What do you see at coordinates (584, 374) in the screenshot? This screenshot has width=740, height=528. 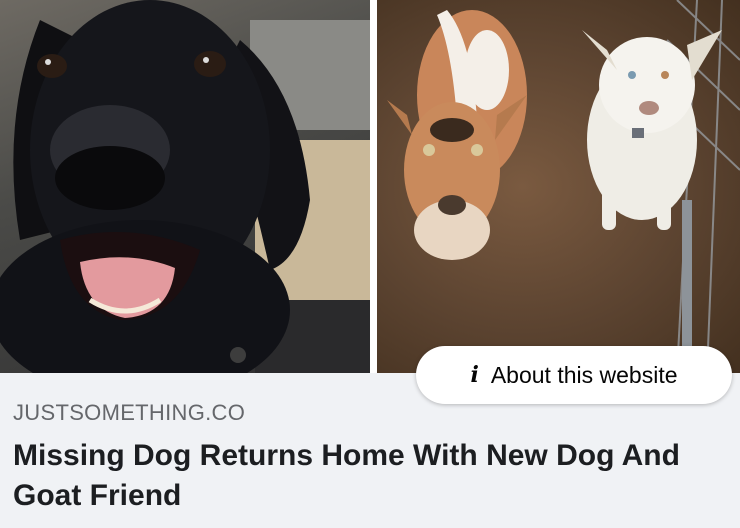 I see `about-this-website-label: About this website` at bounding box center [584, 374].